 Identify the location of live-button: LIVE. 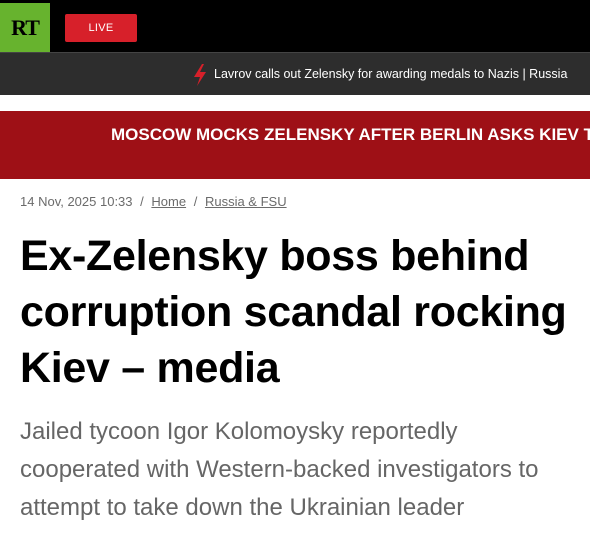
(101, 28).